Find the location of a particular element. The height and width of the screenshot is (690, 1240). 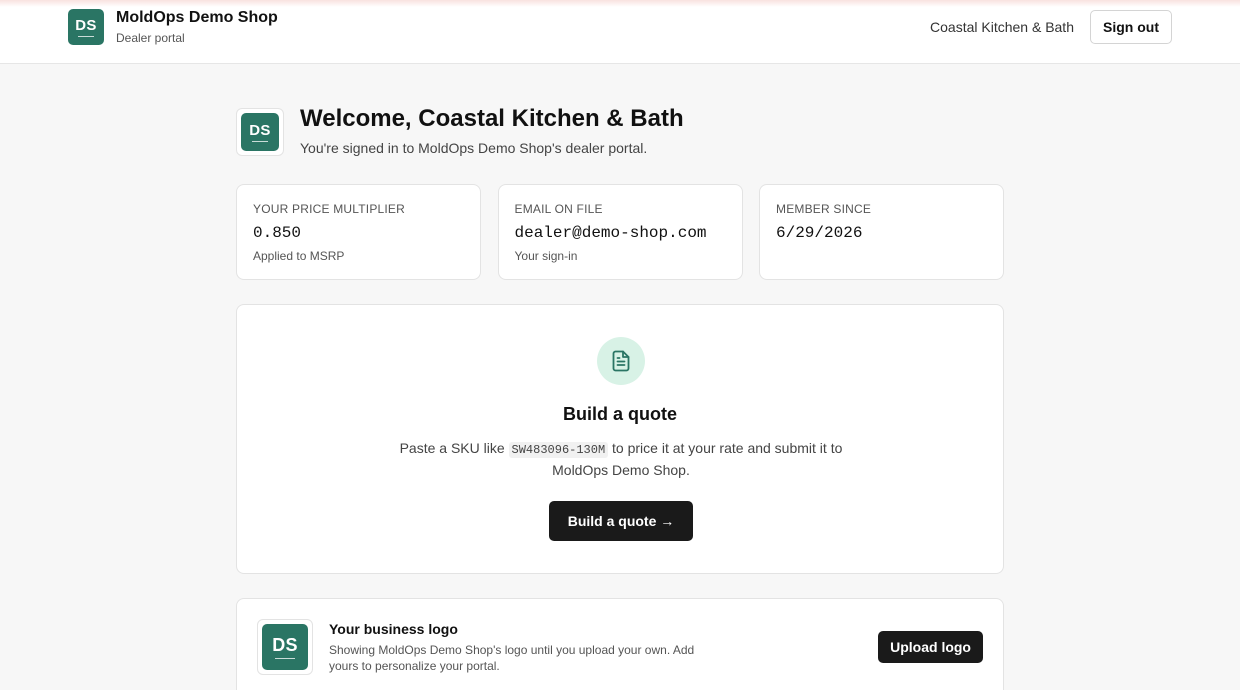

stat-note: Applied to MSRP is located at coordinates (299, 256).